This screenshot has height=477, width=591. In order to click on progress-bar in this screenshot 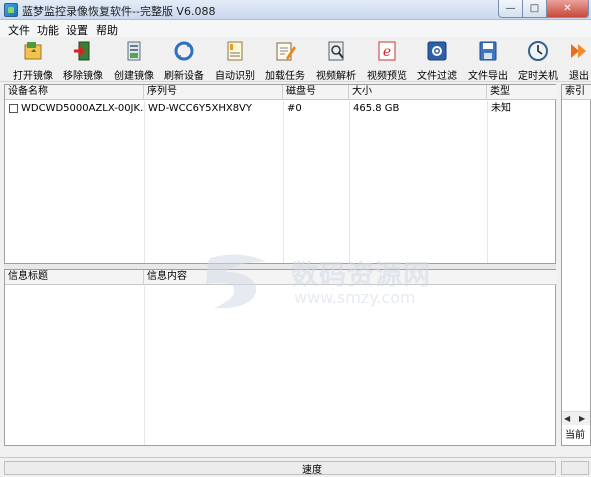, I will do `click(280, 468)`.